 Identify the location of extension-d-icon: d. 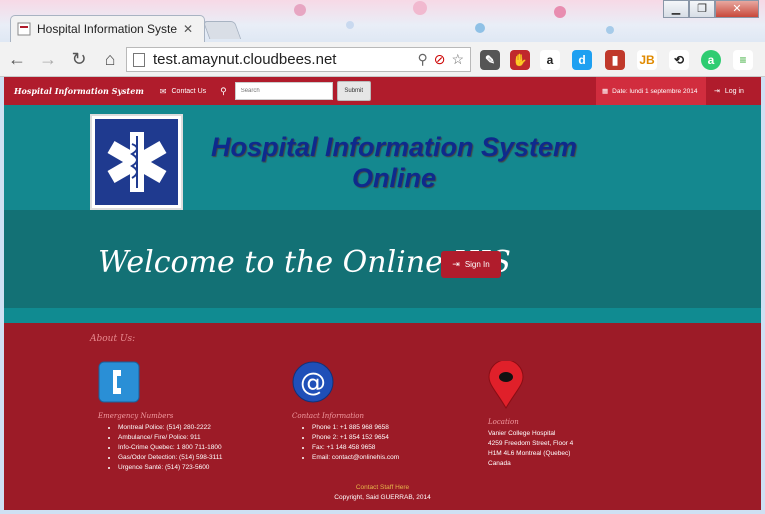
(582, 60).